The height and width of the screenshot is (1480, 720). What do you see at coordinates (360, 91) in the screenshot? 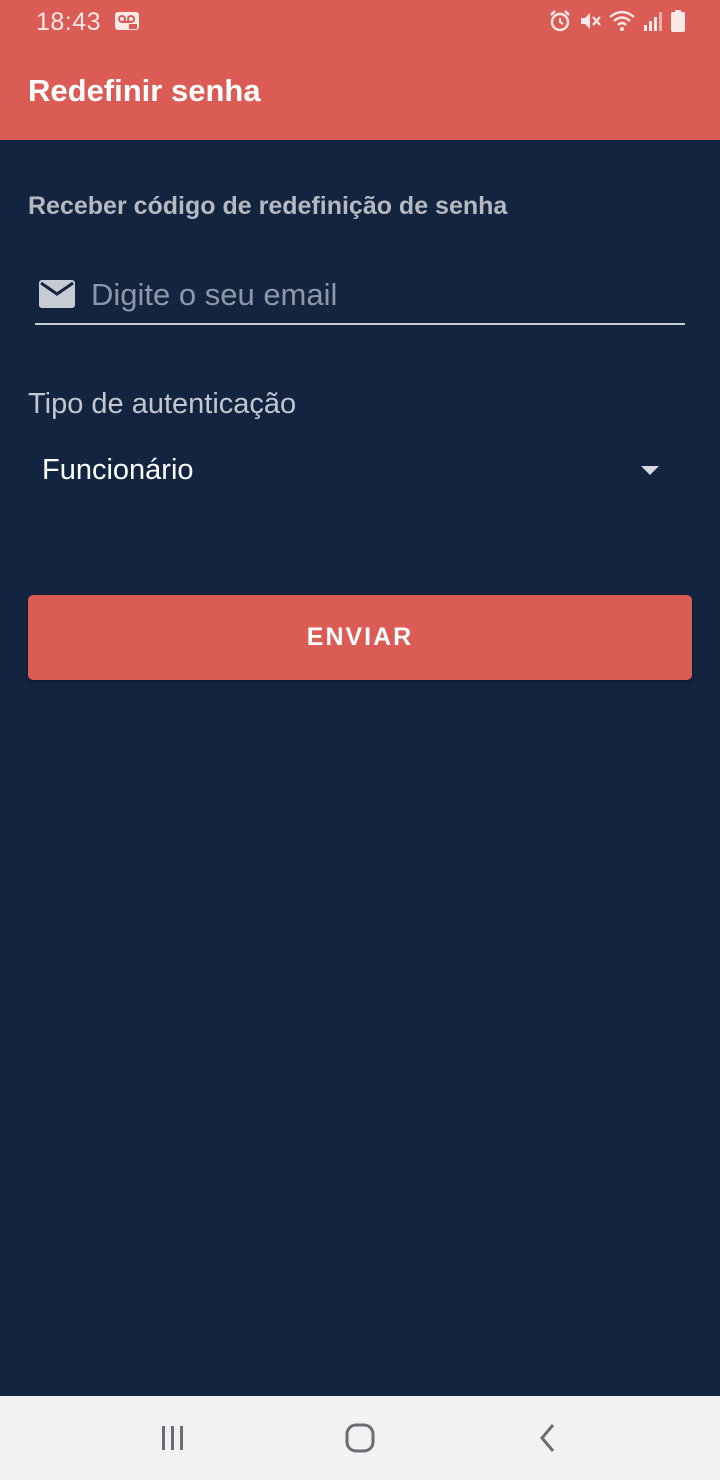
I see `app-bar: Redefinir senha` at bounding box center [360, 91].